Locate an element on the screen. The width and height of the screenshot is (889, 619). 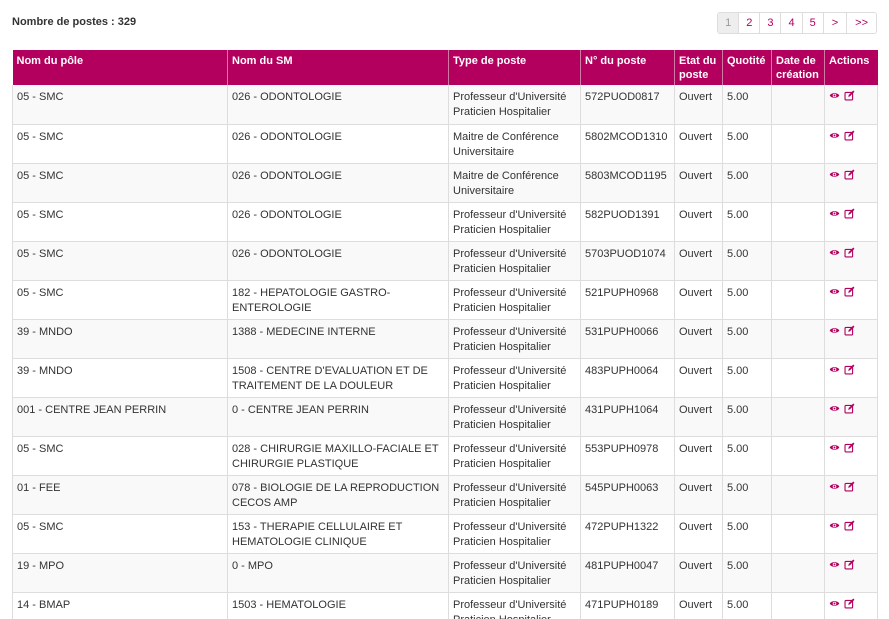
column-header-actions: Actions is located at coordinates (851, 67).